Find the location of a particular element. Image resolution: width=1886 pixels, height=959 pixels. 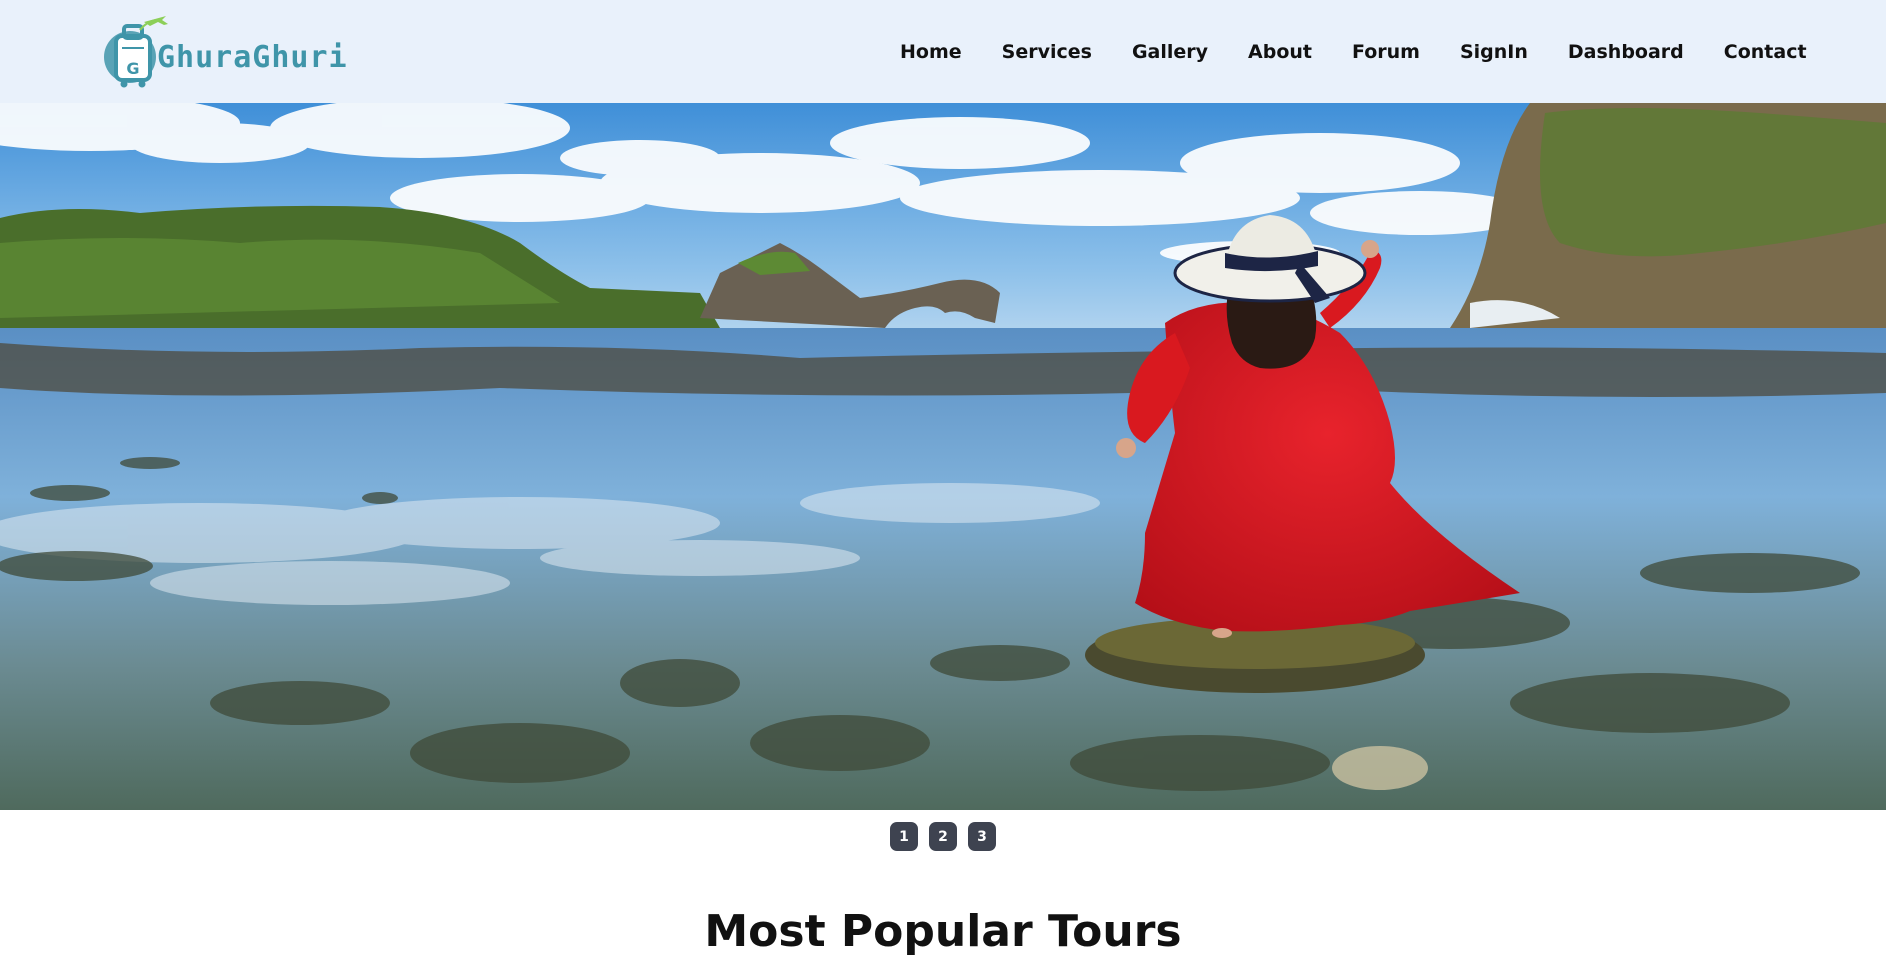

brand-name: GhuraGhuri is located at coordinates (252, 57).